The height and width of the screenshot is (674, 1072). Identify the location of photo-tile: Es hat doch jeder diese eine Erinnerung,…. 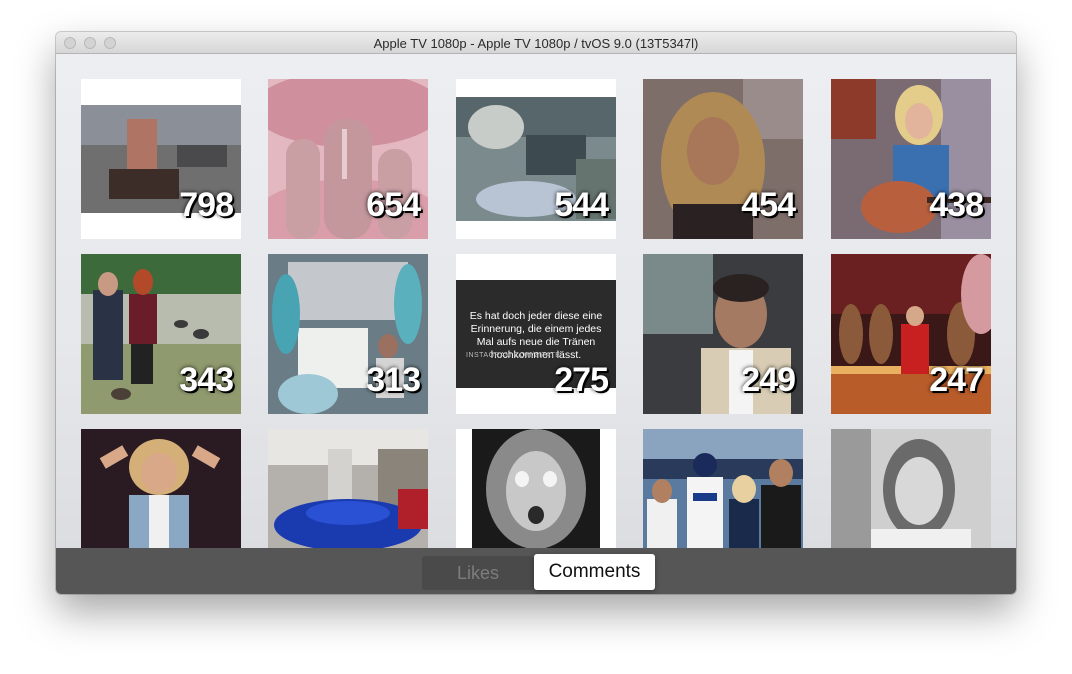
(536, 334).